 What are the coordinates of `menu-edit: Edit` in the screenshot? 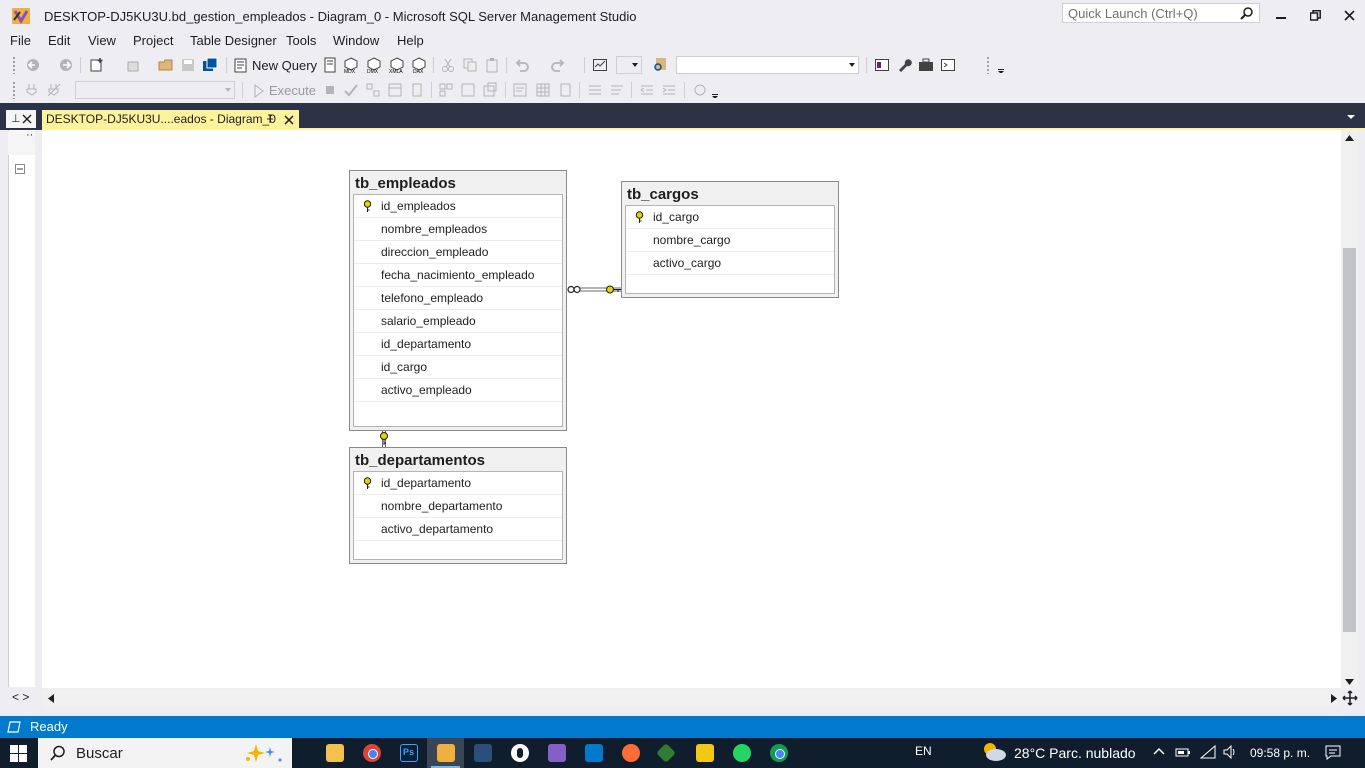 It's located at (59, 40).